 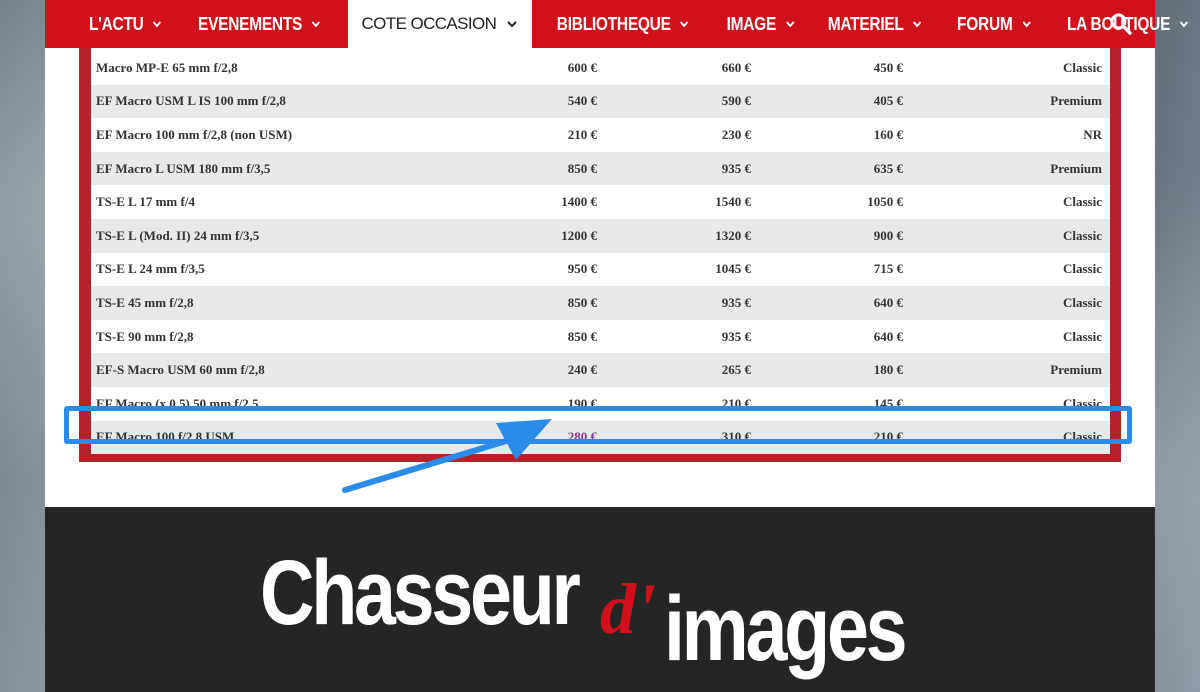 What do you see at coordinates (250, 23) in the screenshot?
I see `nav-item-label: EVENEMENTS` at bounding box center [250, 23].